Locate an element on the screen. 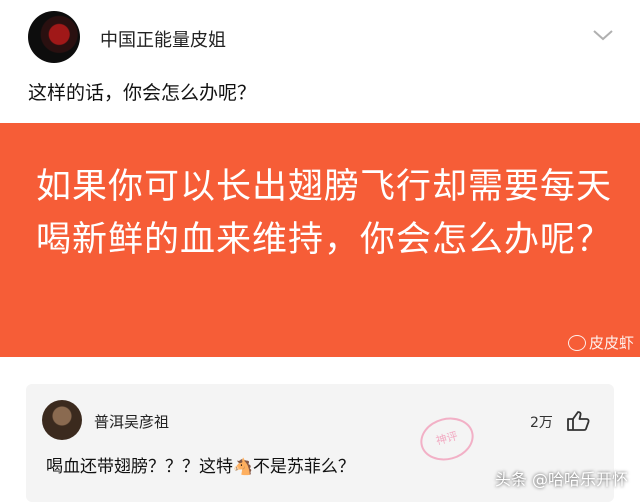  comment-text-part1: 喝血还带翅膀？？？这特 is located at coordinates (139, 467).